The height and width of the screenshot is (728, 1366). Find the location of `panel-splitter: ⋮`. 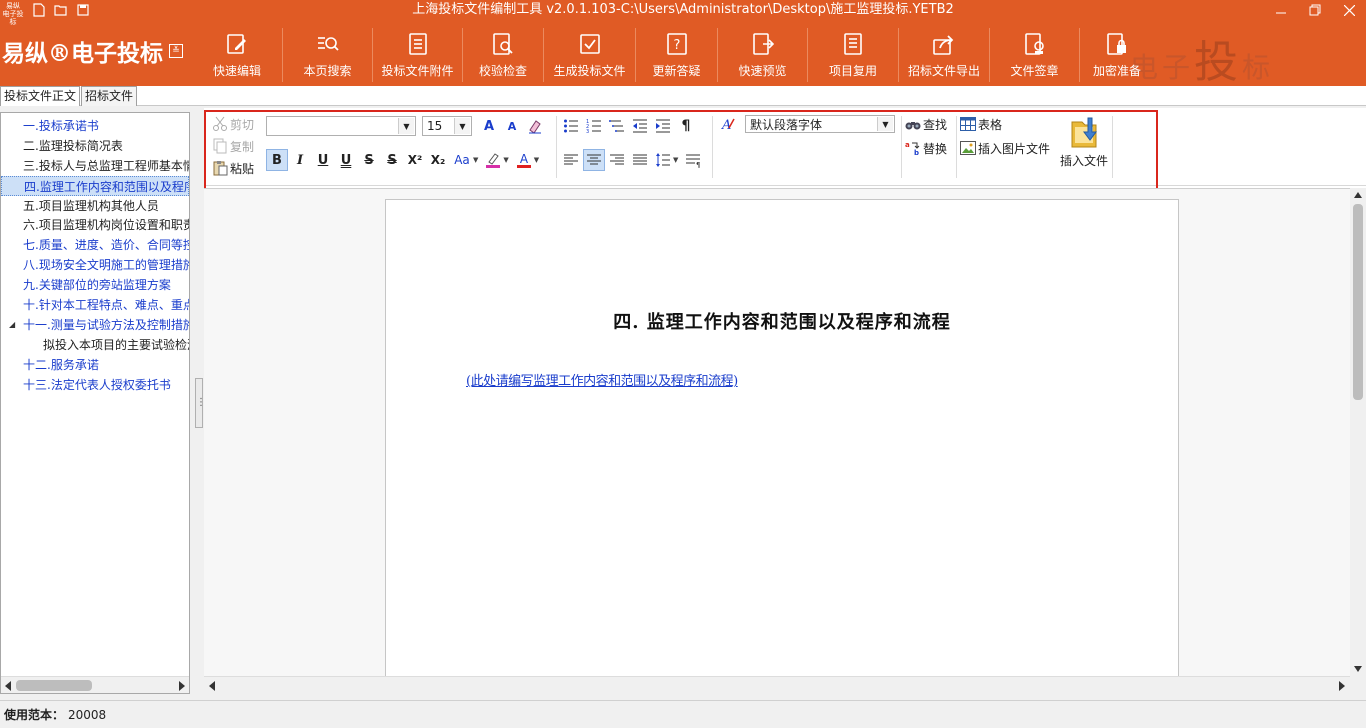

panel-splitter: ⋮ is located at coordinates (200, 403).